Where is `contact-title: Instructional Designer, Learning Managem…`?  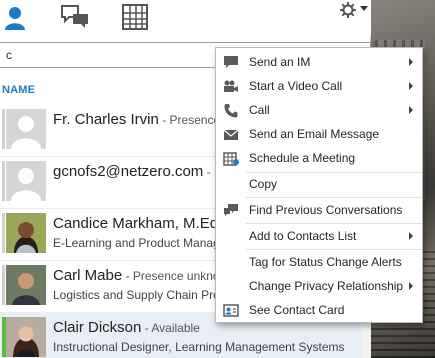
contact-title: Instructional Designer, Learning Managem… is located at coordinates (199, 347).